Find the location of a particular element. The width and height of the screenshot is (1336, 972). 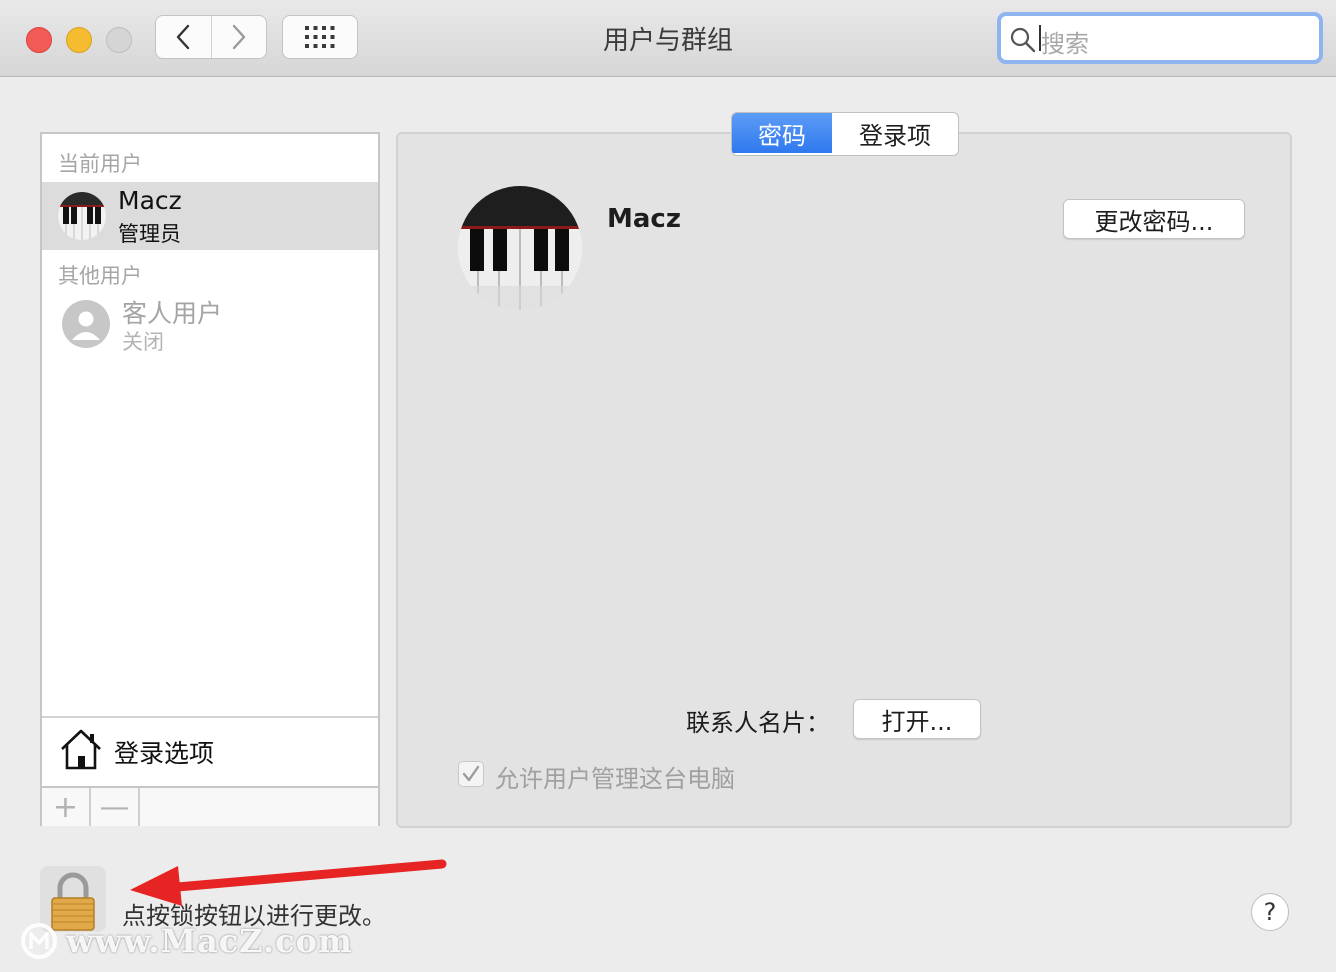

remove-user-button: — is located at coordinates (115, 807).